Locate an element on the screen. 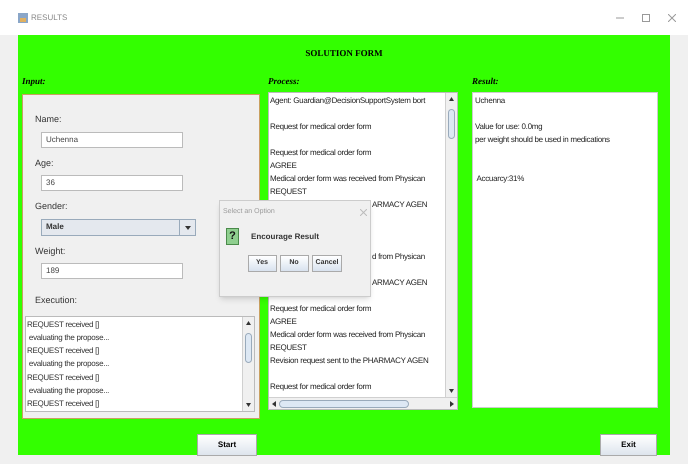 This screenshot has height=464, width=688. input-field: Uchenna is located at coordinates (112, 140).